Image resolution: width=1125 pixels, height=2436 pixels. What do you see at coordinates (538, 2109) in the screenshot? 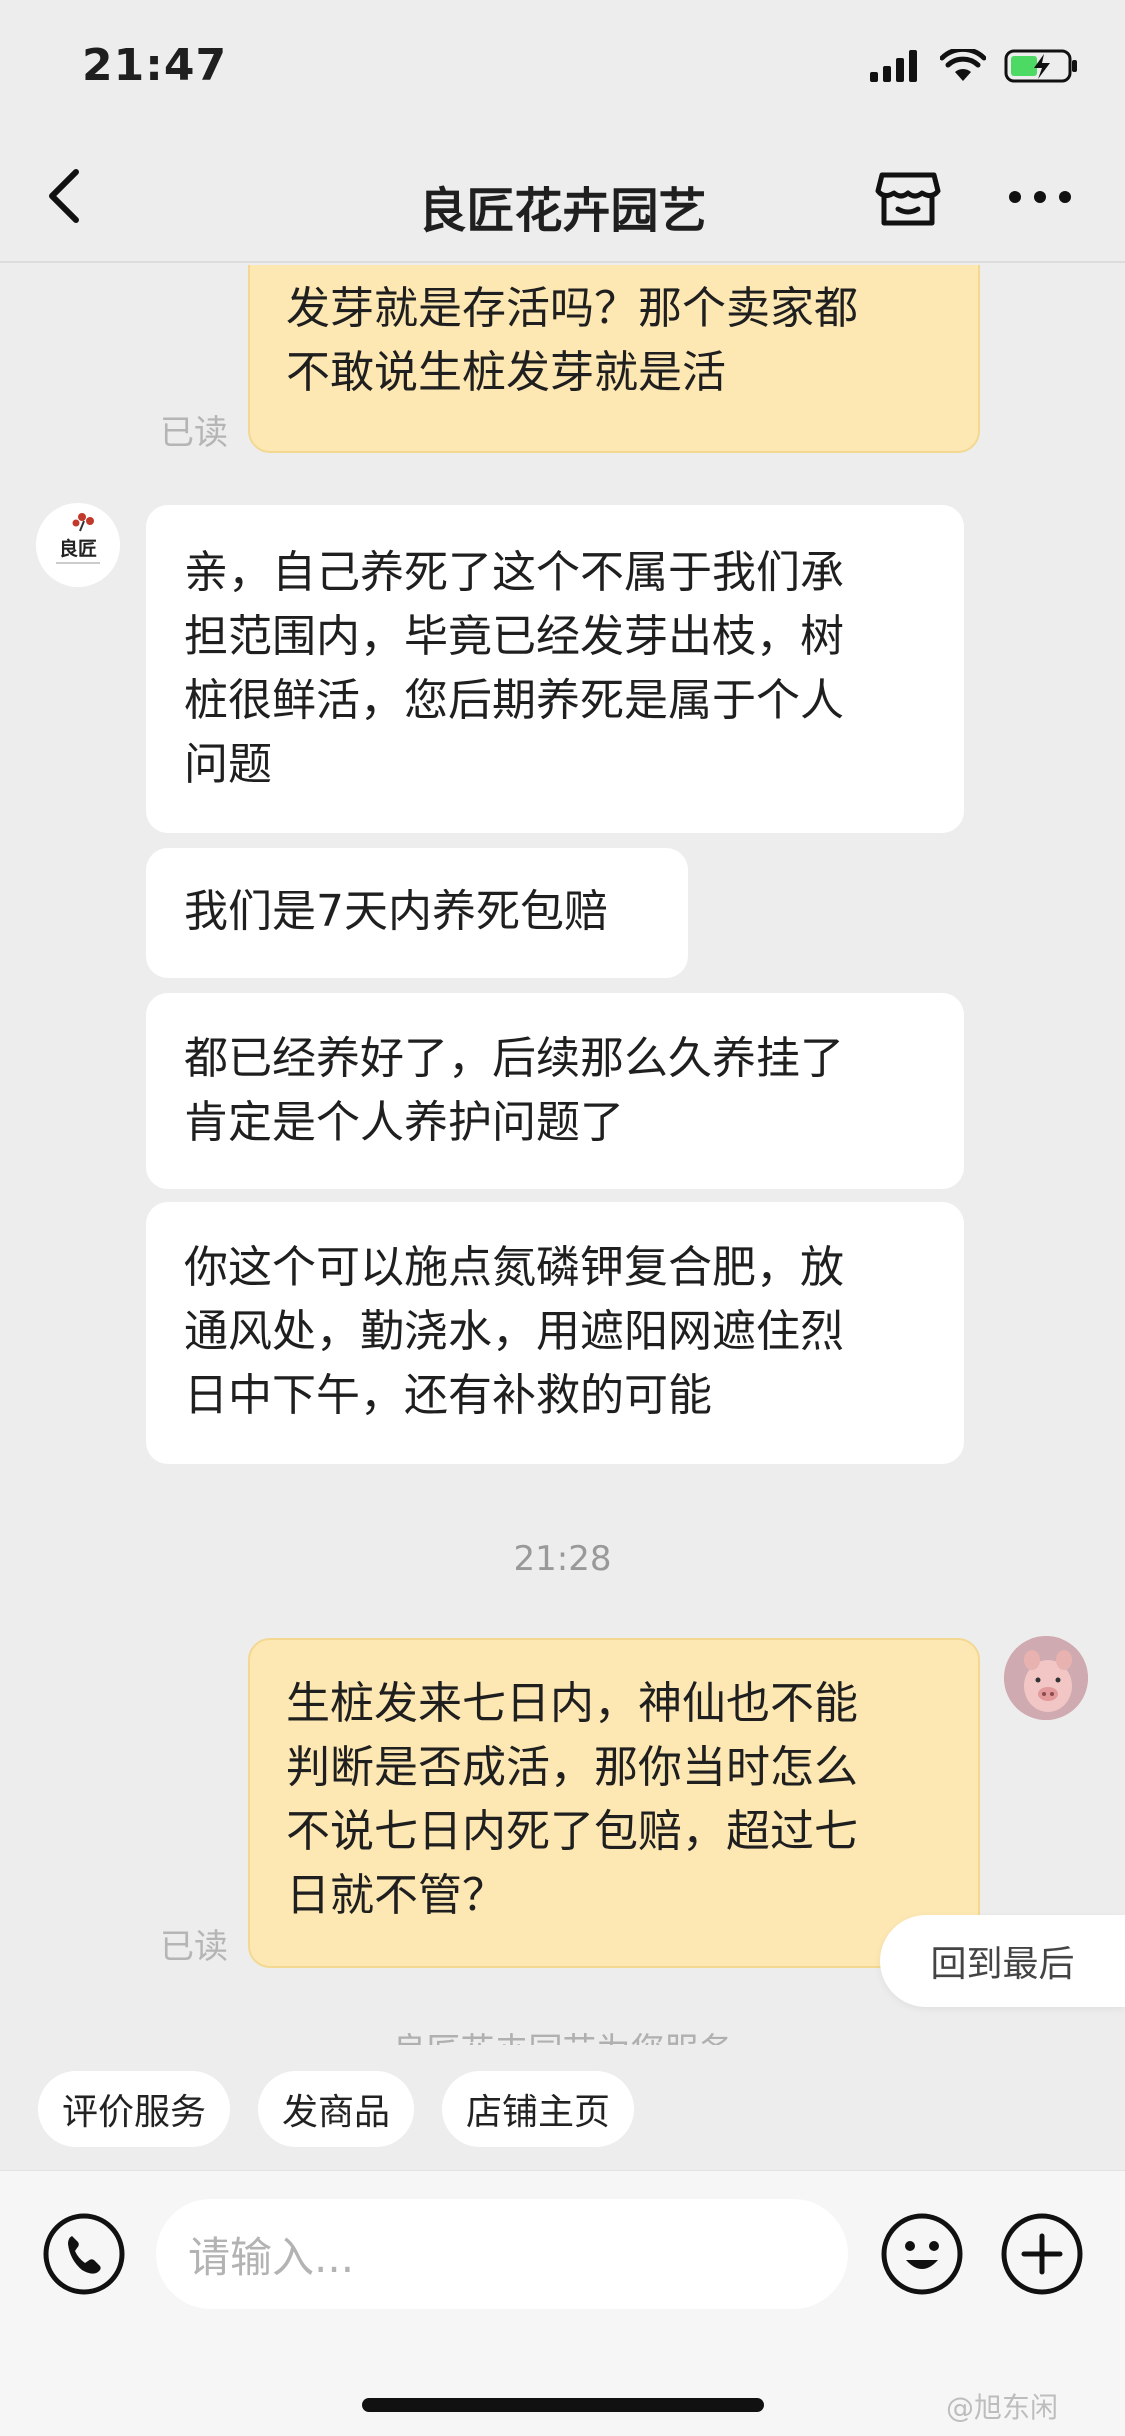
I see `shop-home-chip: 店铺主页` at bounding box center [538, 2109].